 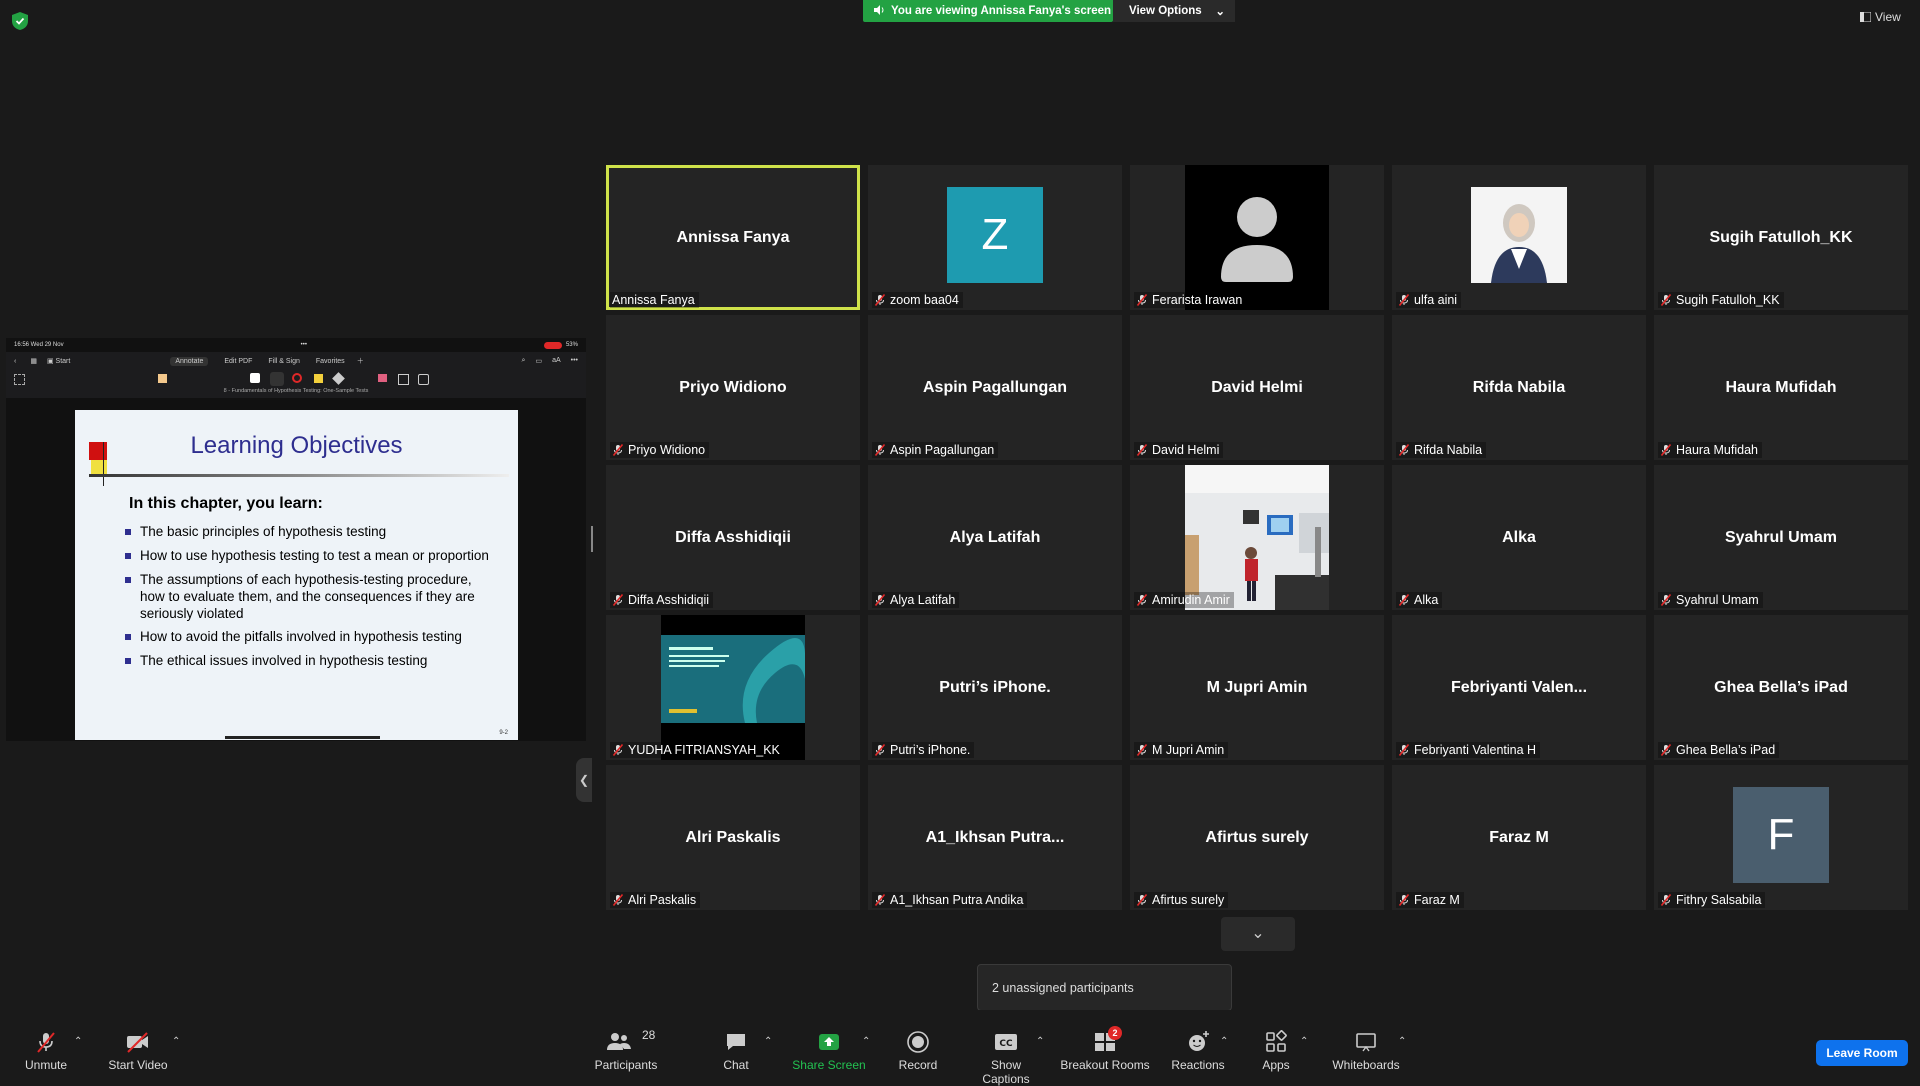 I want to click on participant-label-text: Haura Mufidah, so click(x=1717, y=450).